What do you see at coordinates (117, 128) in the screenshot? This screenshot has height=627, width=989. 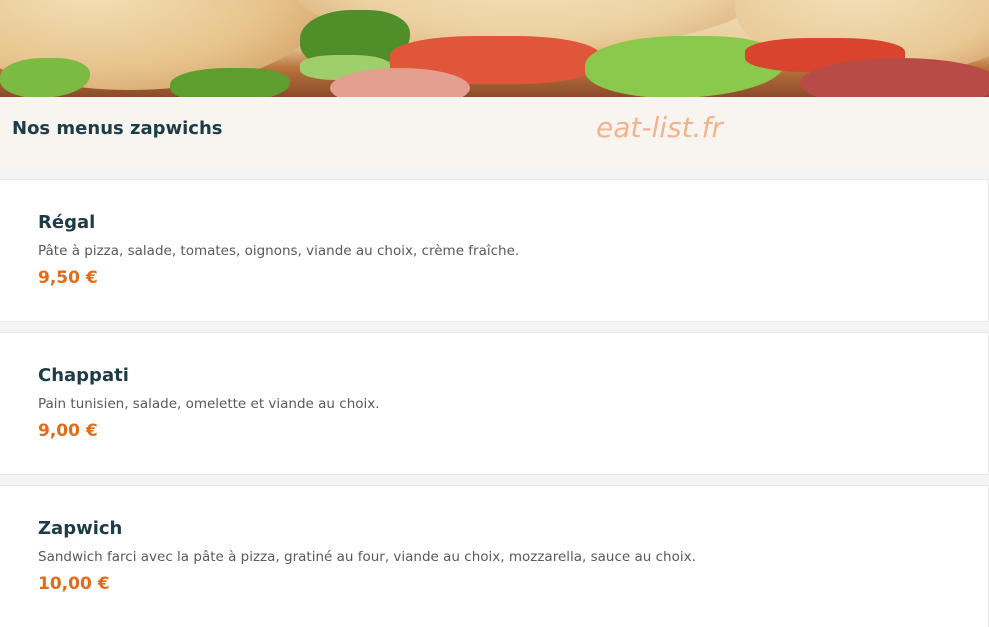 I see `page-title: Nos menus zapwichs` at bounding box center [117, 128].